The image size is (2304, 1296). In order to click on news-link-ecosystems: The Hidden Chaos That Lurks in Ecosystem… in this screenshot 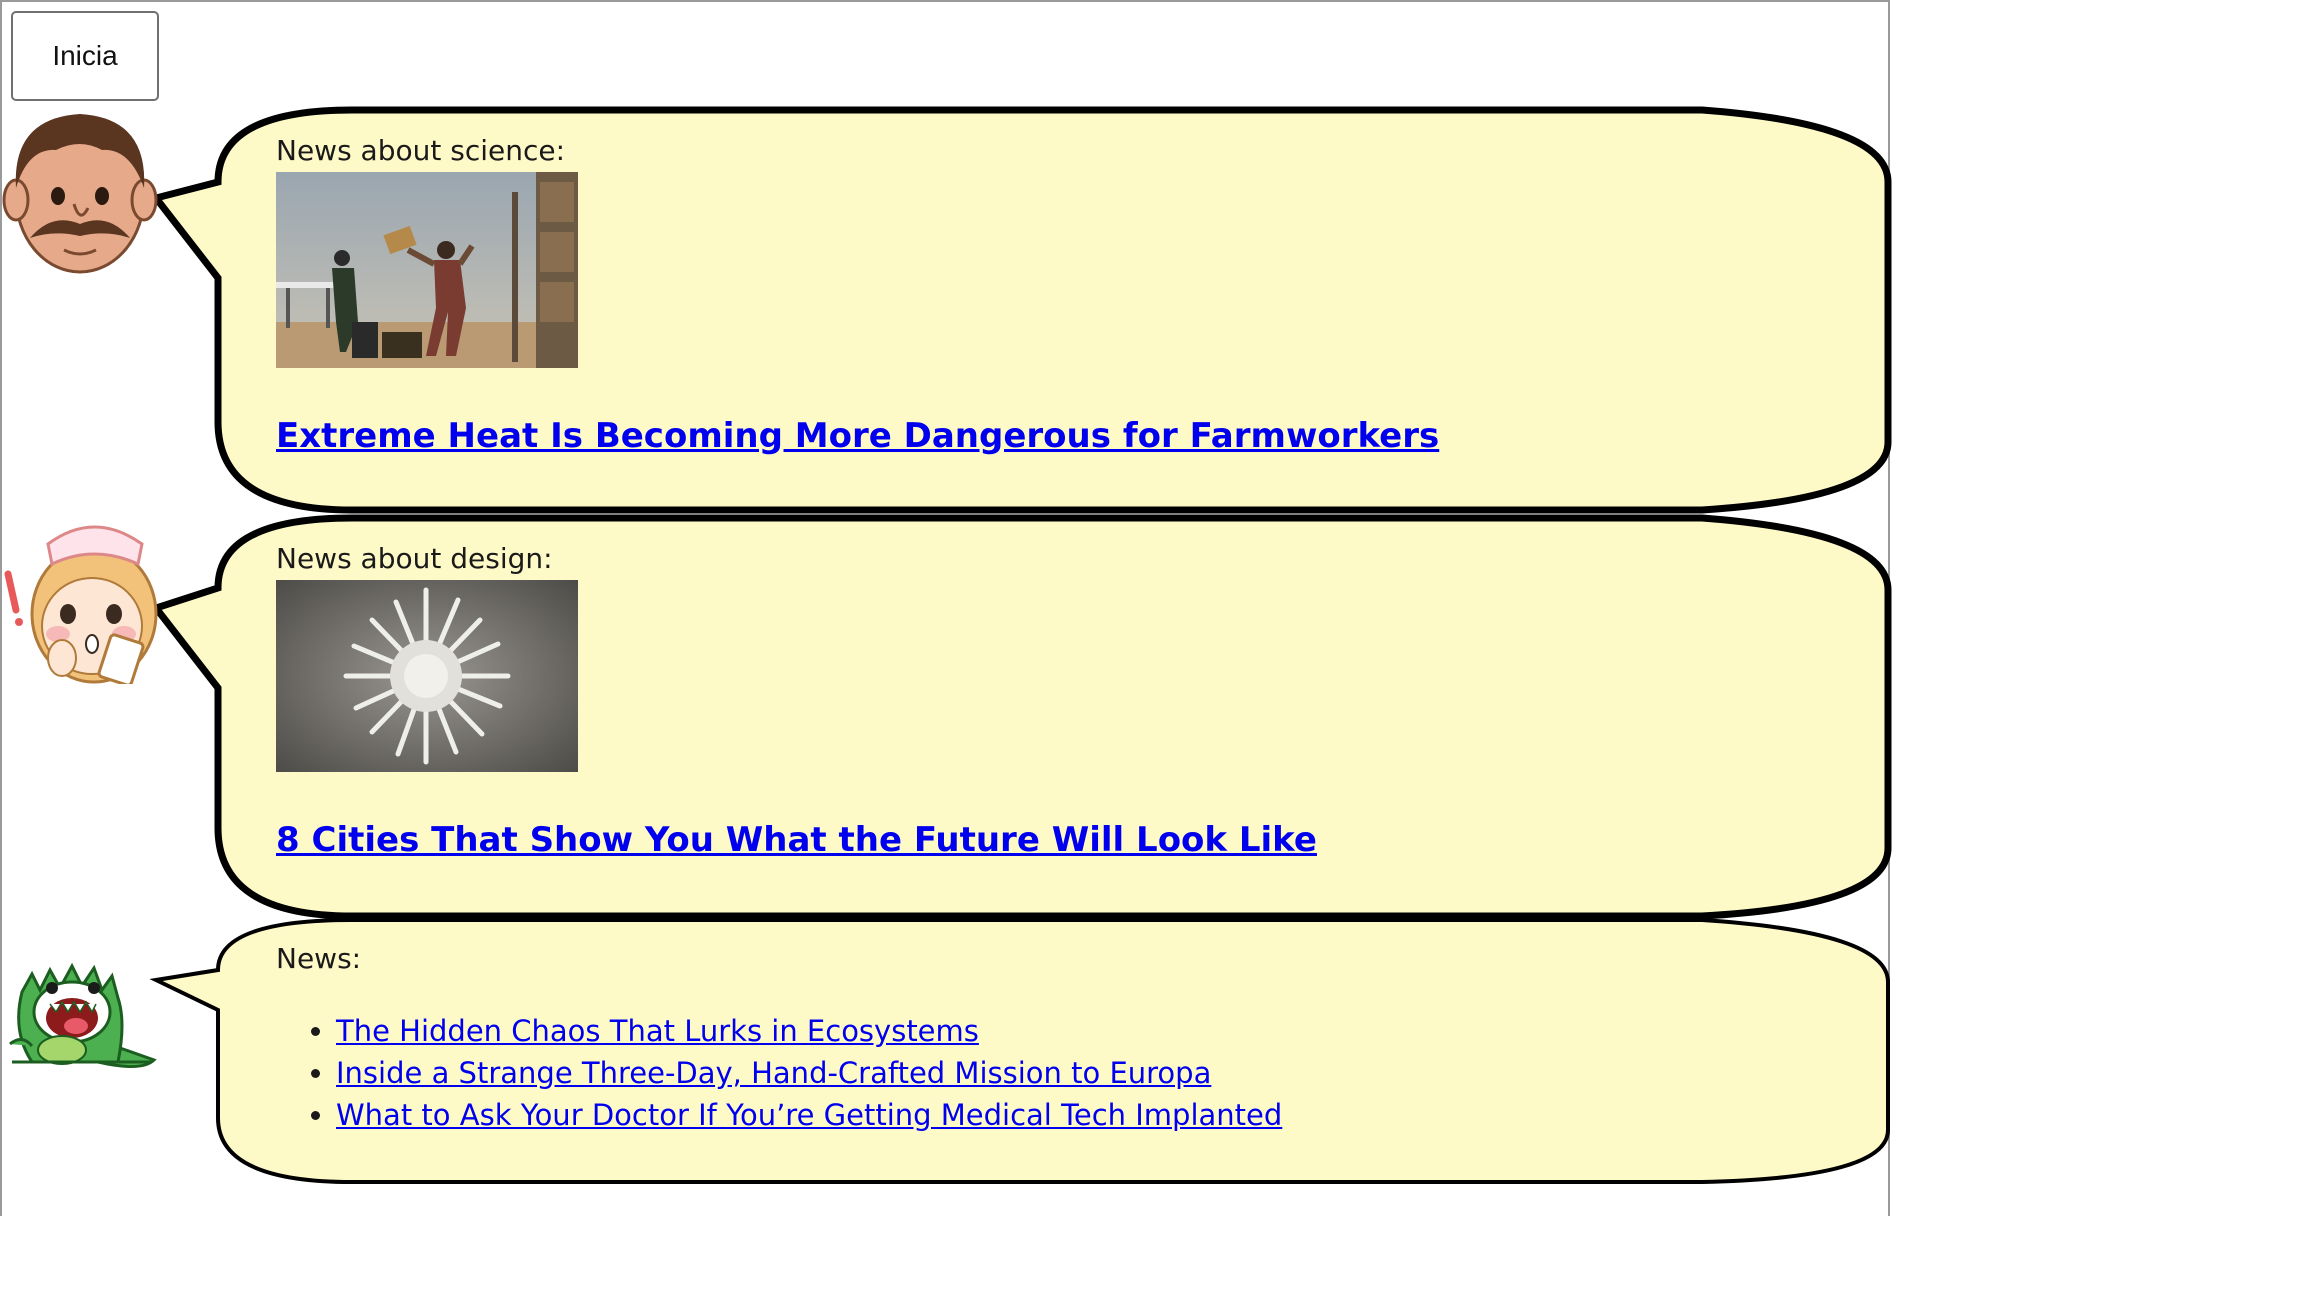, I will do `click(657, 1031)`.